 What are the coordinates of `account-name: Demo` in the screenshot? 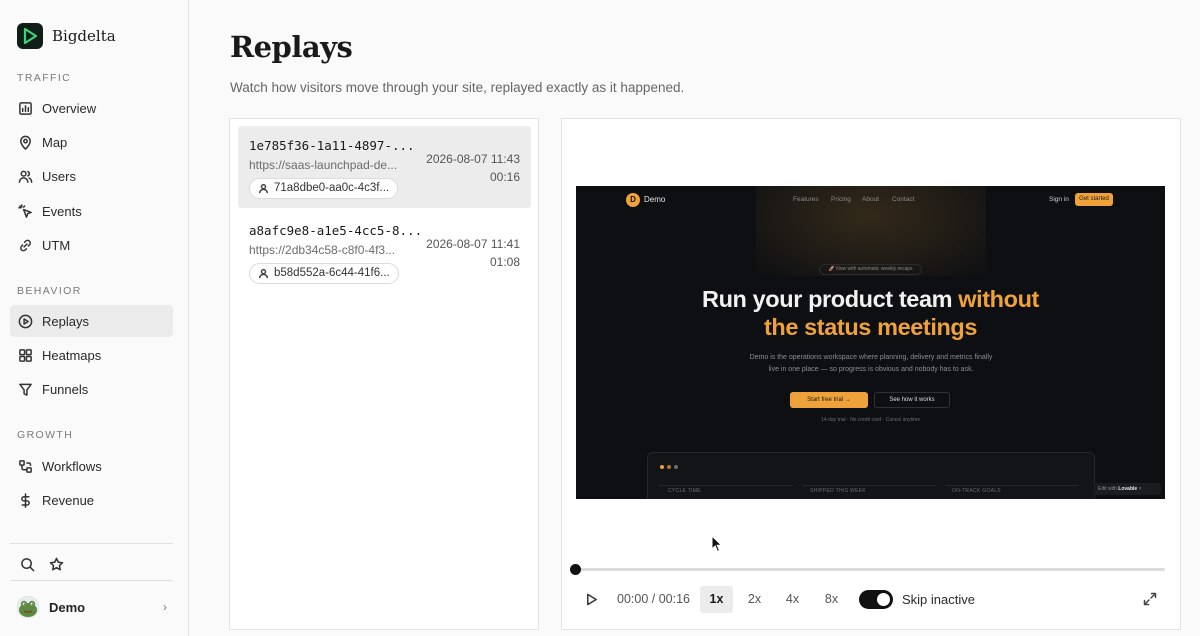 It's located at (67, 607).